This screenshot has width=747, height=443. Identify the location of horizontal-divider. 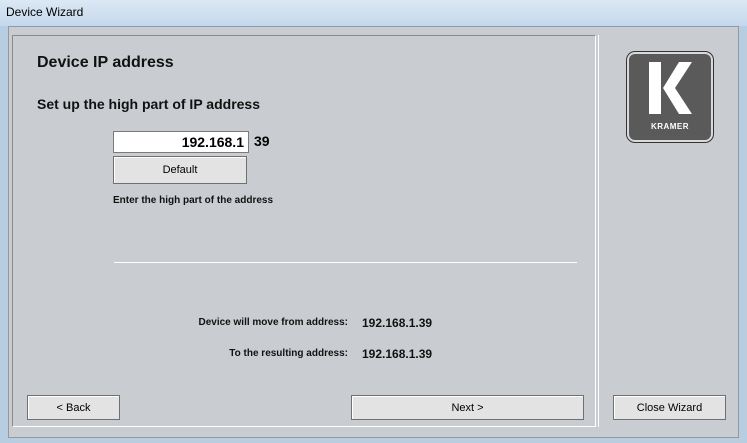
(345, 262).